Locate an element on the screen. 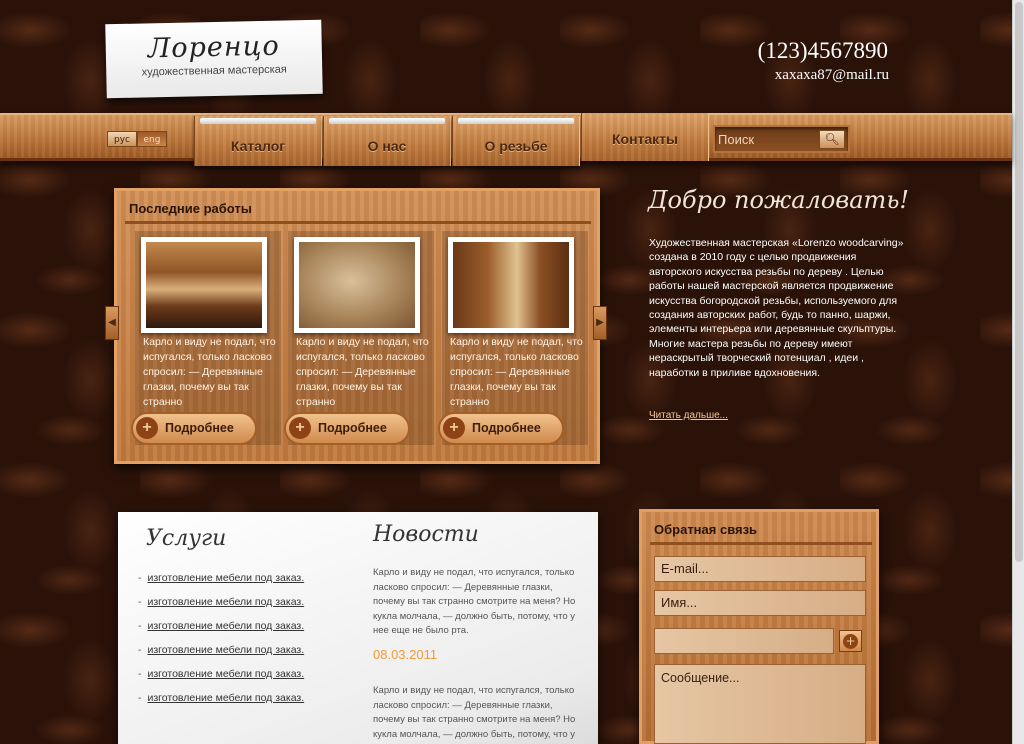 This screenshot has width=1024, height=744. arrow-right-icon: ▶ is located at coordinates (600, 322).